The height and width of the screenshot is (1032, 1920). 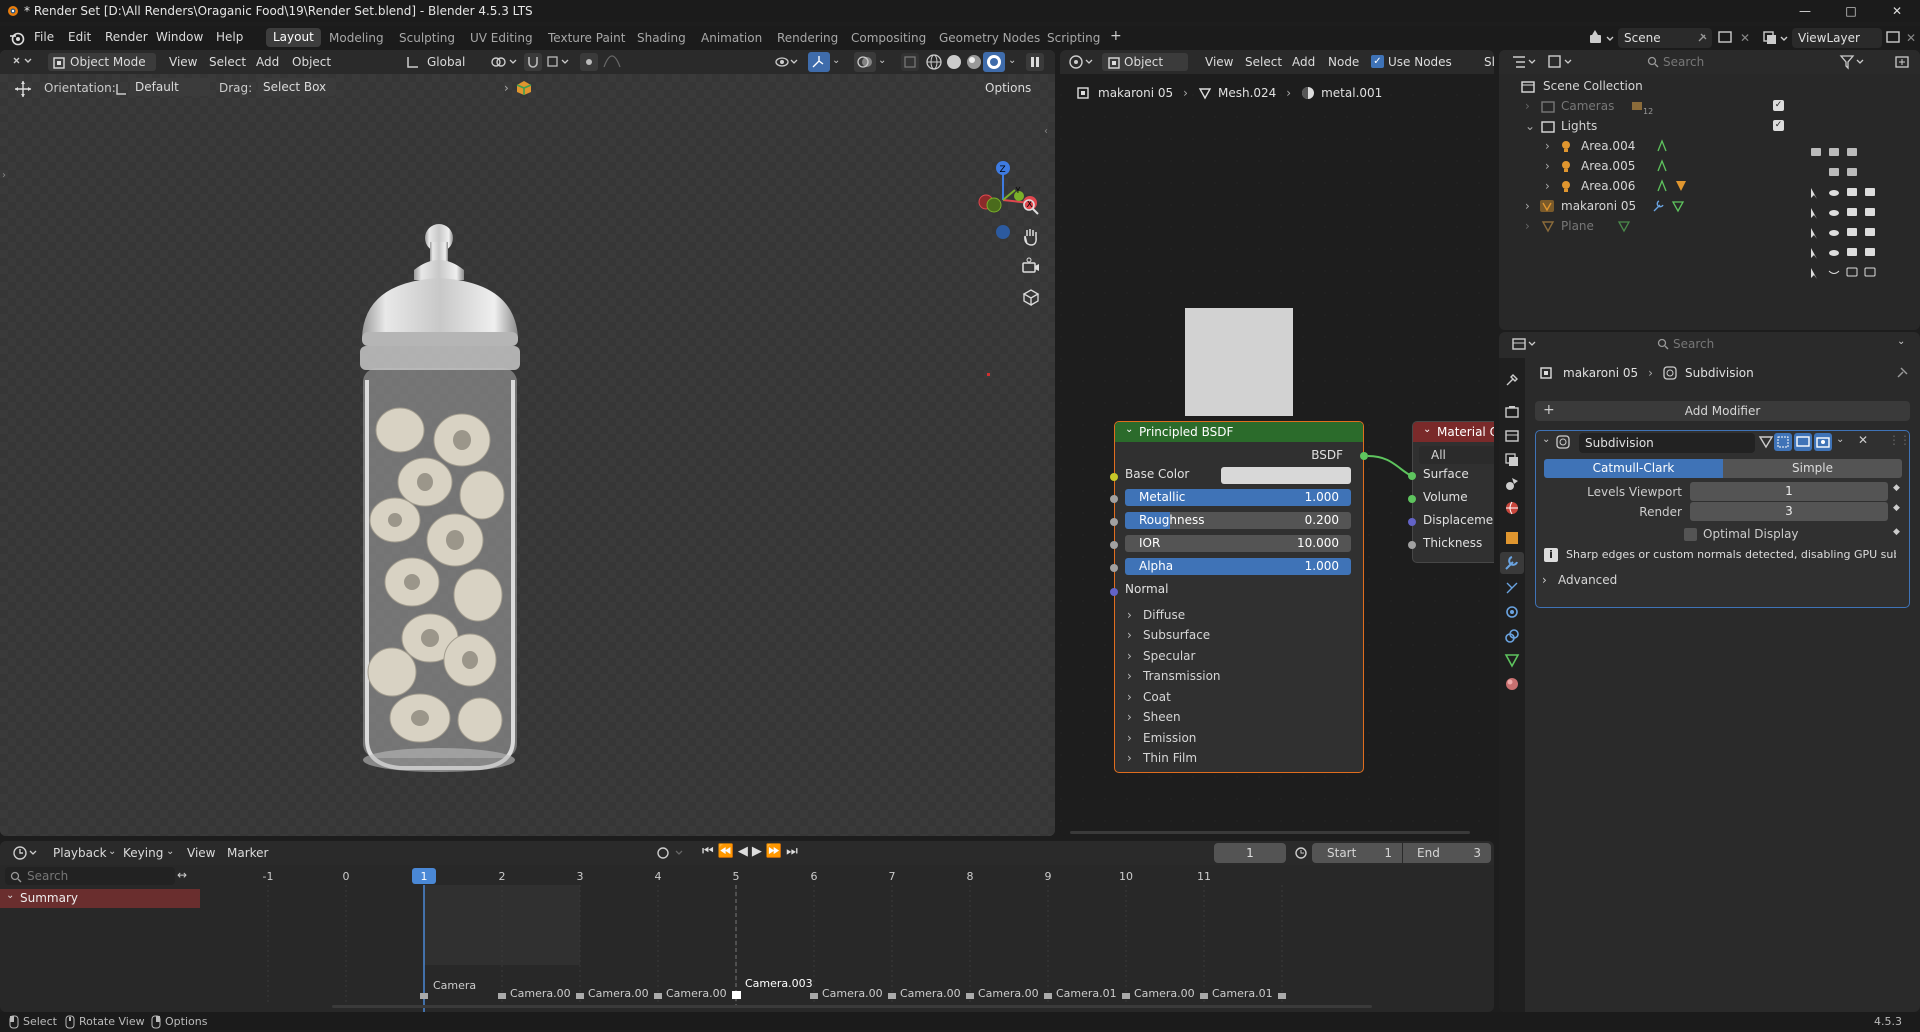 What do you see at coordinates (1899, 440) in the screenshot?
I see `drag-handle-icon: ⋮⋮` at bounding box center [1899, 440].